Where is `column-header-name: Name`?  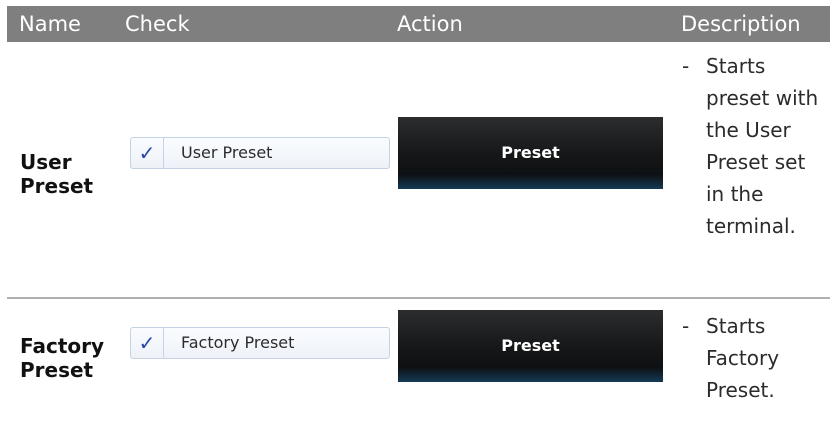
column-header-name: Name is located at coordinates (50, 24).